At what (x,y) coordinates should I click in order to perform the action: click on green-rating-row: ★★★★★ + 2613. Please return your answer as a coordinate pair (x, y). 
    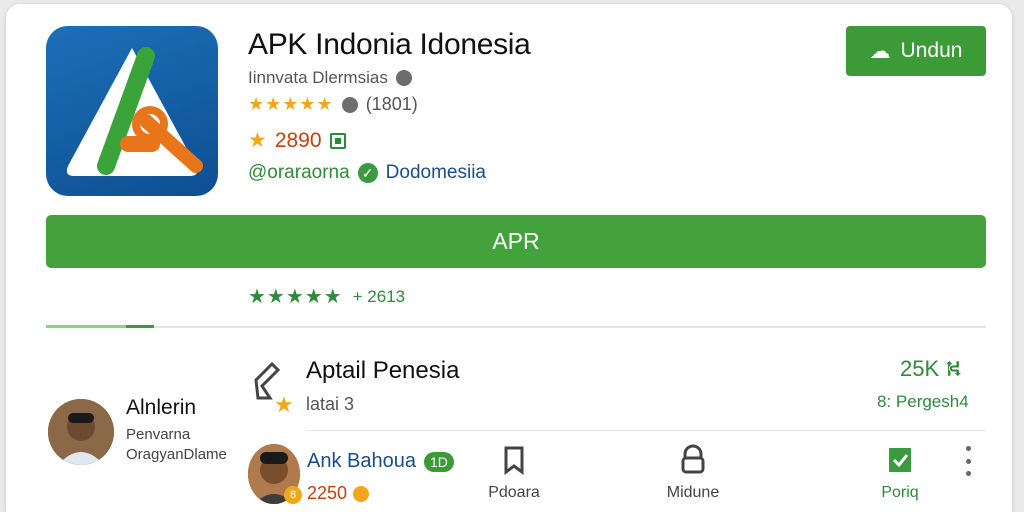
    Looking at the image, I should click on (326, 296).